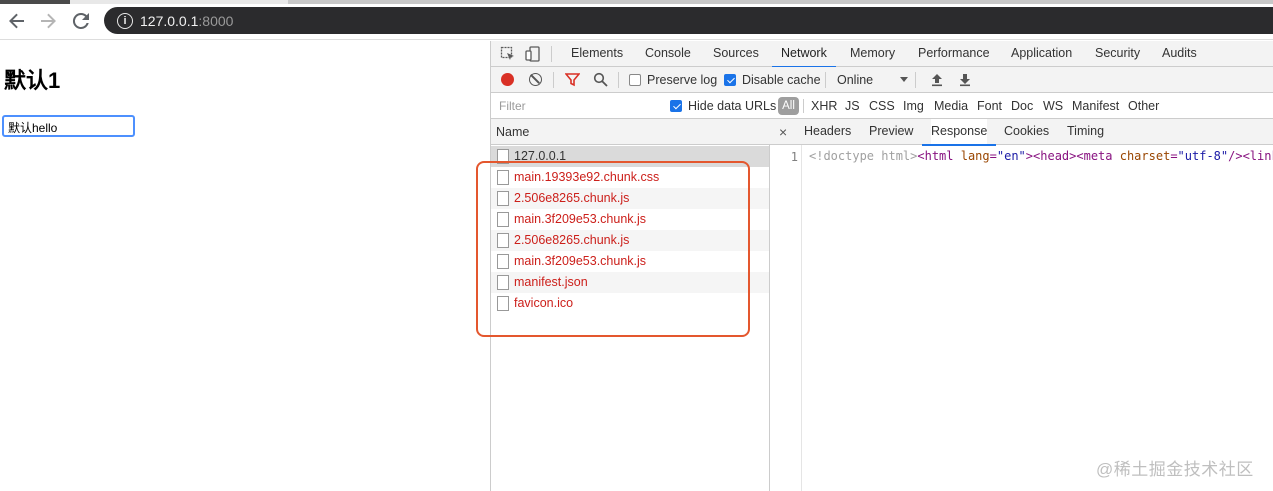 This screenshot has height=491, width=1273. I want to click on code-meta-close: />, so click(1235, 156).